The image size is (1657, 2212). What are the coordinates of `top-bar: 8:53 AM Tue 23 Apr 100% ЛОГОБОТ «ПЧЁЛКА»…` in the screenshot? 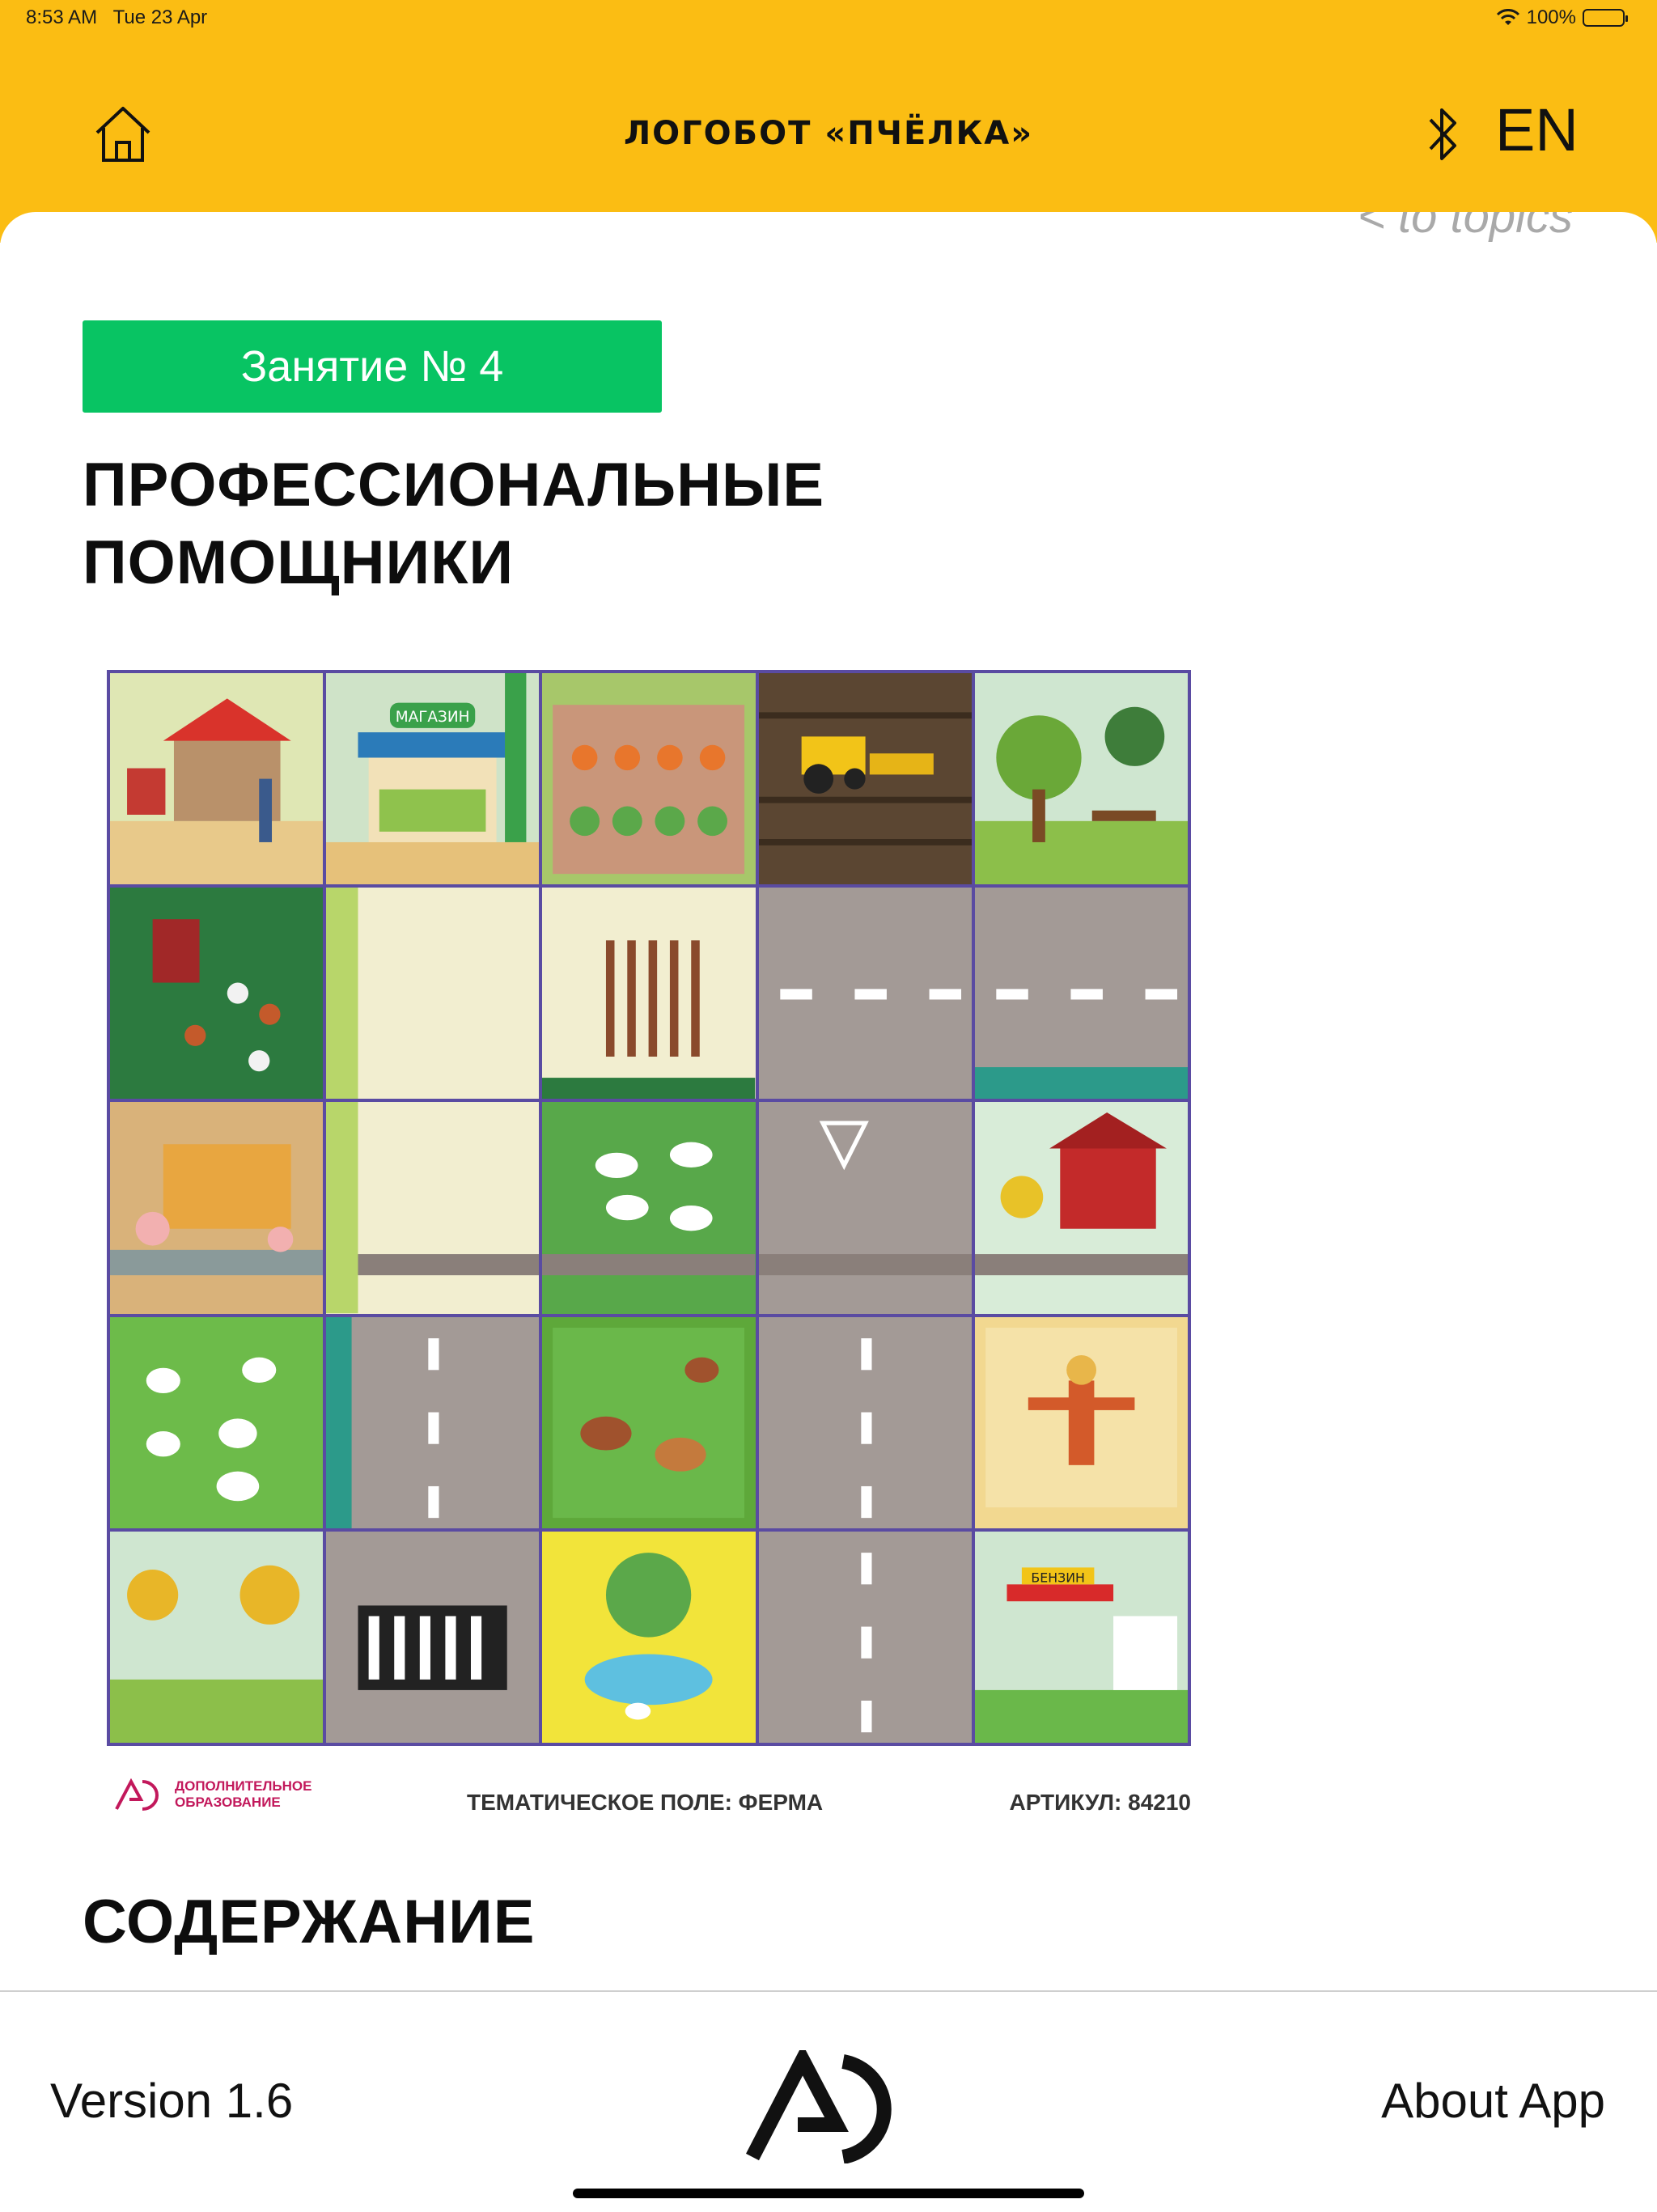 It's located at (828, 121).